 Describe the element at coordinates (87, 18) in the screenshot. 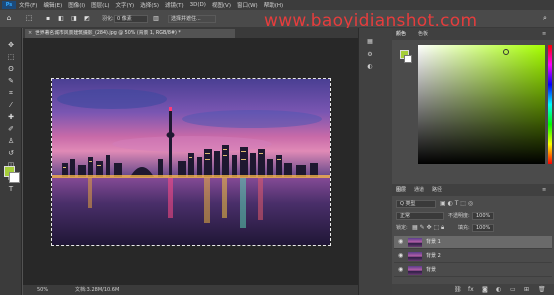

I see `intersect-selection-icon: ◩` at that location.